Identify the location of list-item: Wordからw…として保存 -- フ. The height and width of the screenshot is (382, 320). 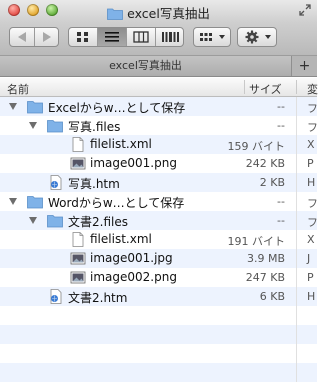
(158, 201).